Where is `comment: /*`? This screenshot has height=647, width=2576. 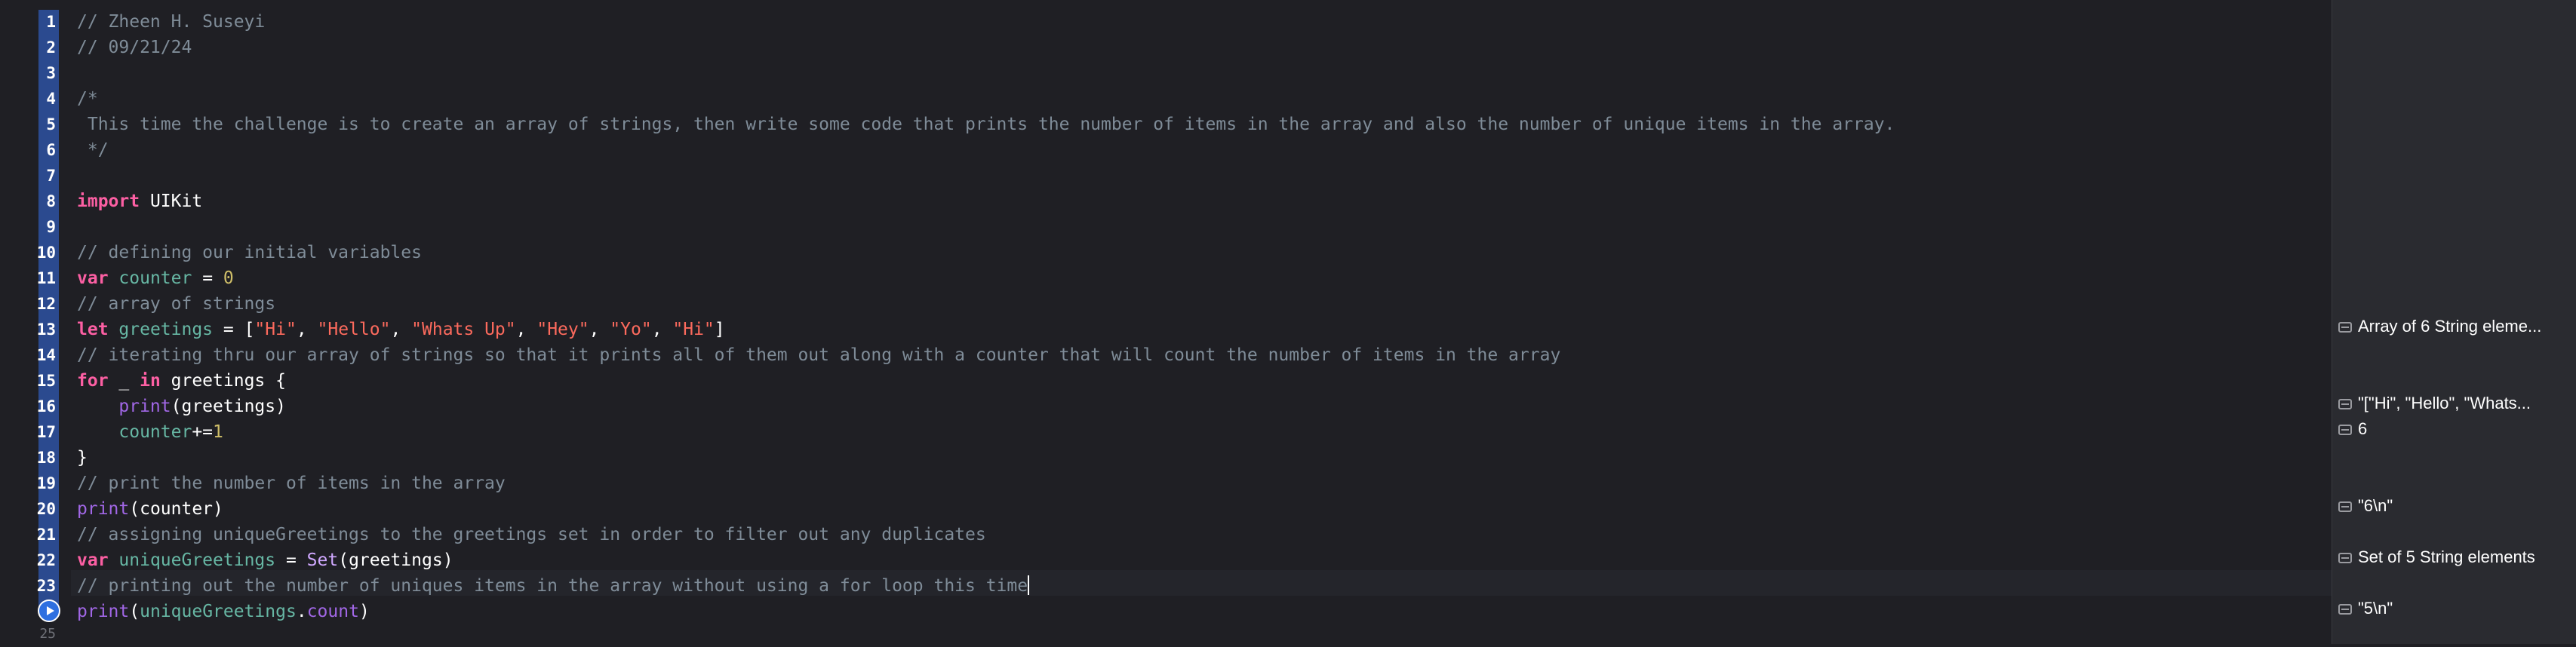 comment: /* is located at coordinates (87, 99).